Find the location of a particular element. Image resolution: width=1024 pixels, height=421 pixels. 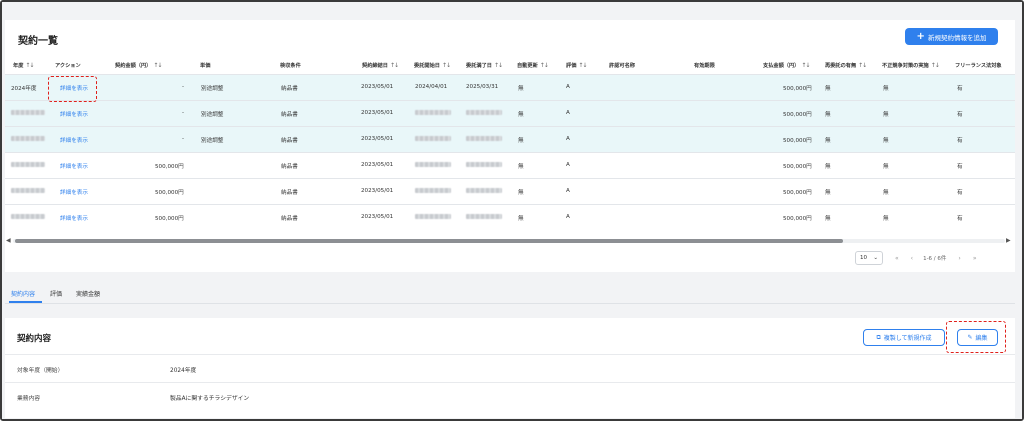

scroll-right-icon: ▶ is located at coordinates (1008, 240).